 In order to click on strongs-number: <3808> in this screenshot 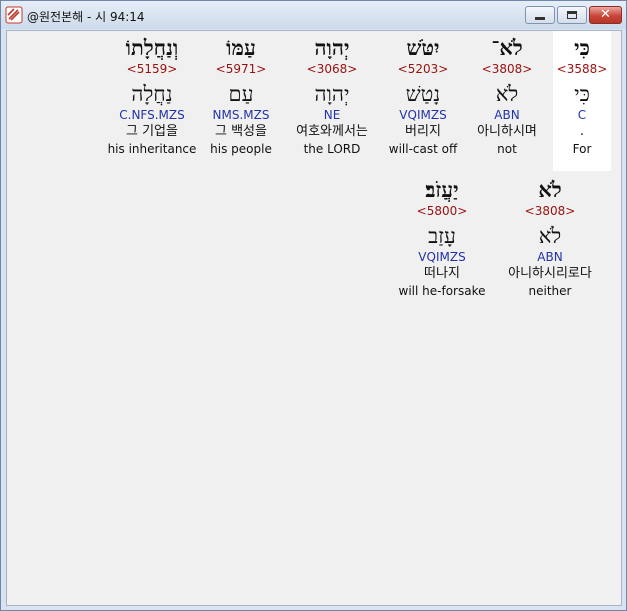, I will do `click(550, 211)`.